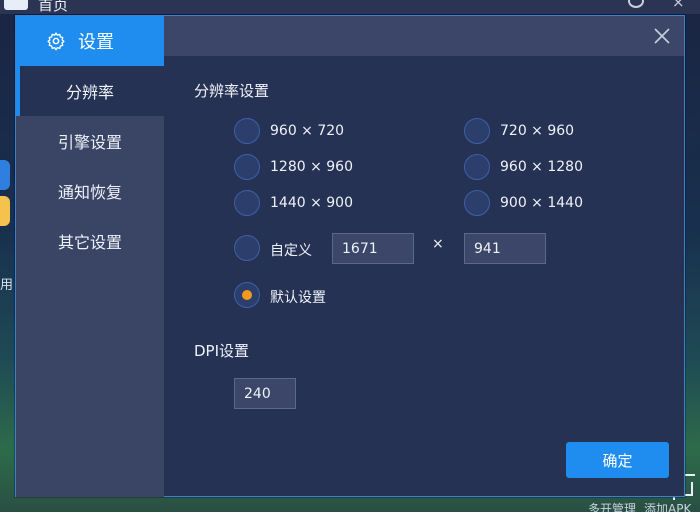 The height and width of the screenshot is (512, 700). I want to click on custom-width-input, so click(373, 248).